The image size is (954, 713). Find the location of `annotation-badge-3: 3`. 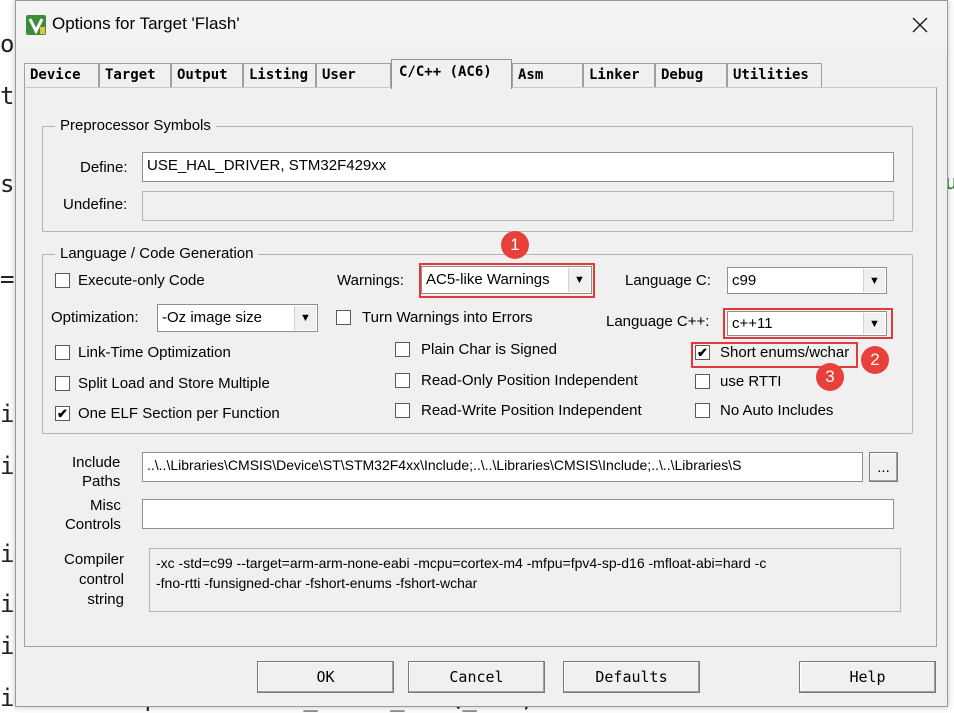

annotation-badge-3: 3 is located at coordinates (830, 377).